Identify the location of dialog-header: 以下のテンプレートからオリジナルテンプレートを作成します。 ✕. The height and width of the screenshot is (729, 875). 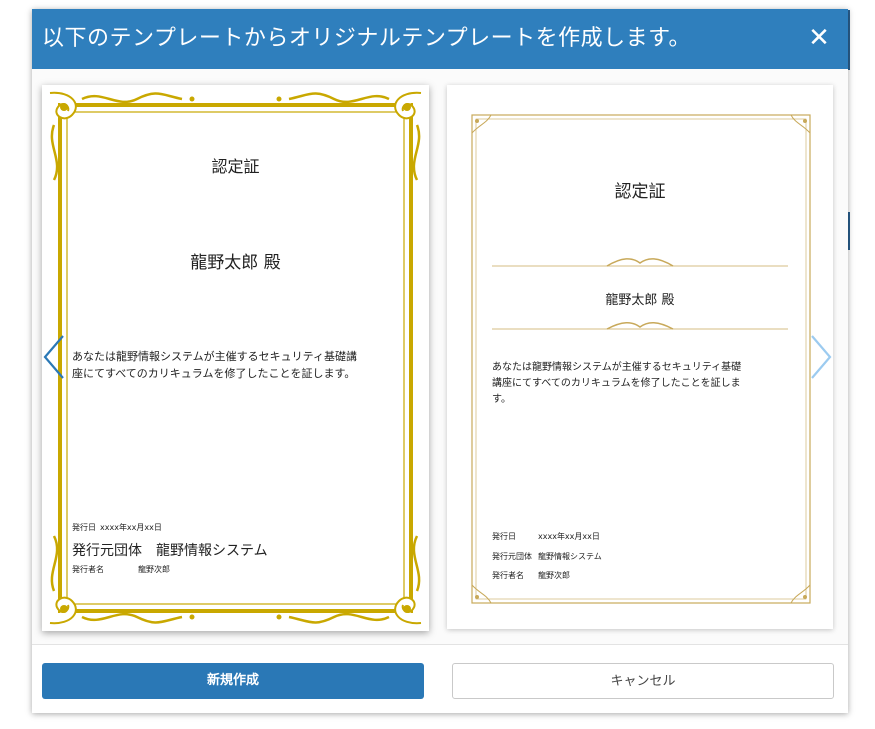
(440, 39).